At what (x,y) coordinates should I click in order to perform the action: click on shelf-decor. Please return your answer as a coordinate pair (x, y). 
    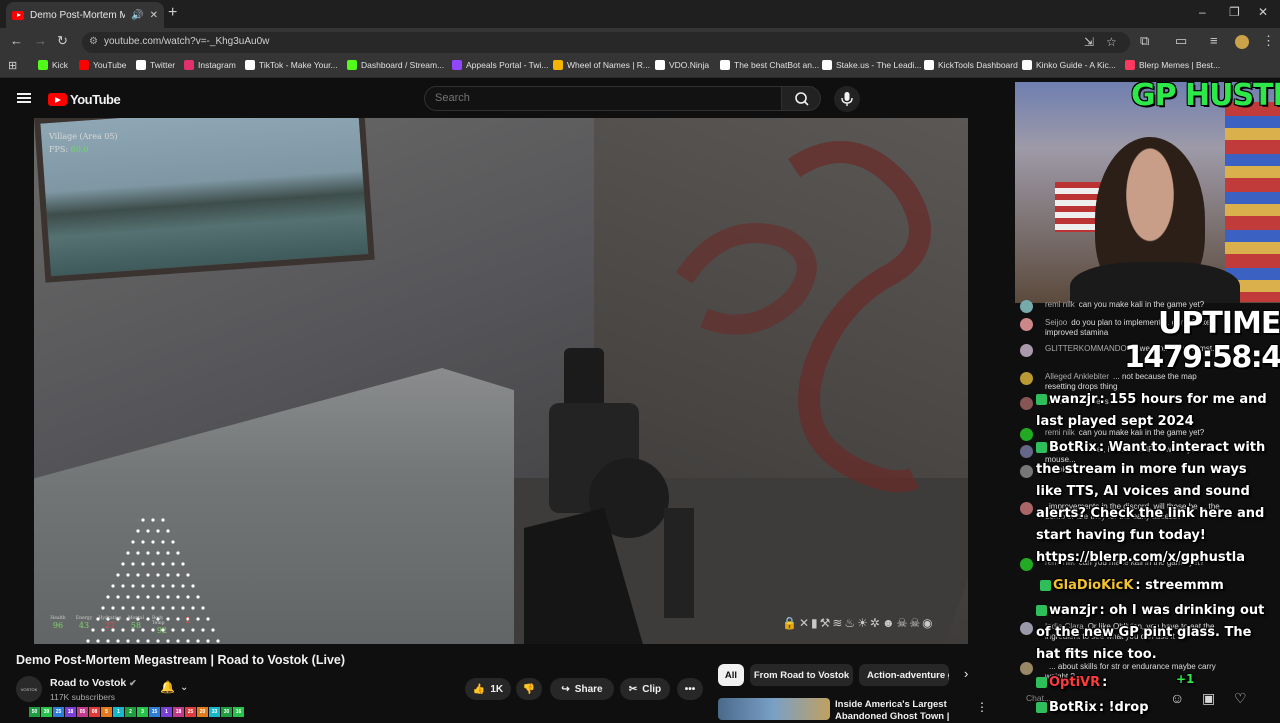
    Looking at the image, I should click on (1252, 202).